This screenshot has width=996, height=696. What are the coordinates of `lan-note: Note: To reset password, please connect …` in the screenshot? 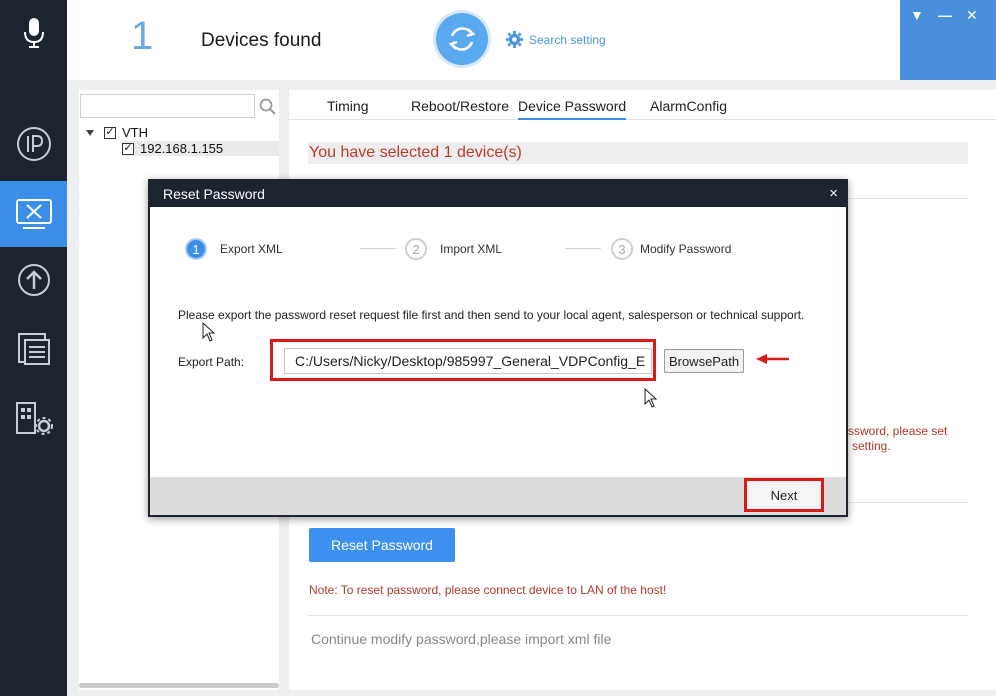 It's located at (488, 590).